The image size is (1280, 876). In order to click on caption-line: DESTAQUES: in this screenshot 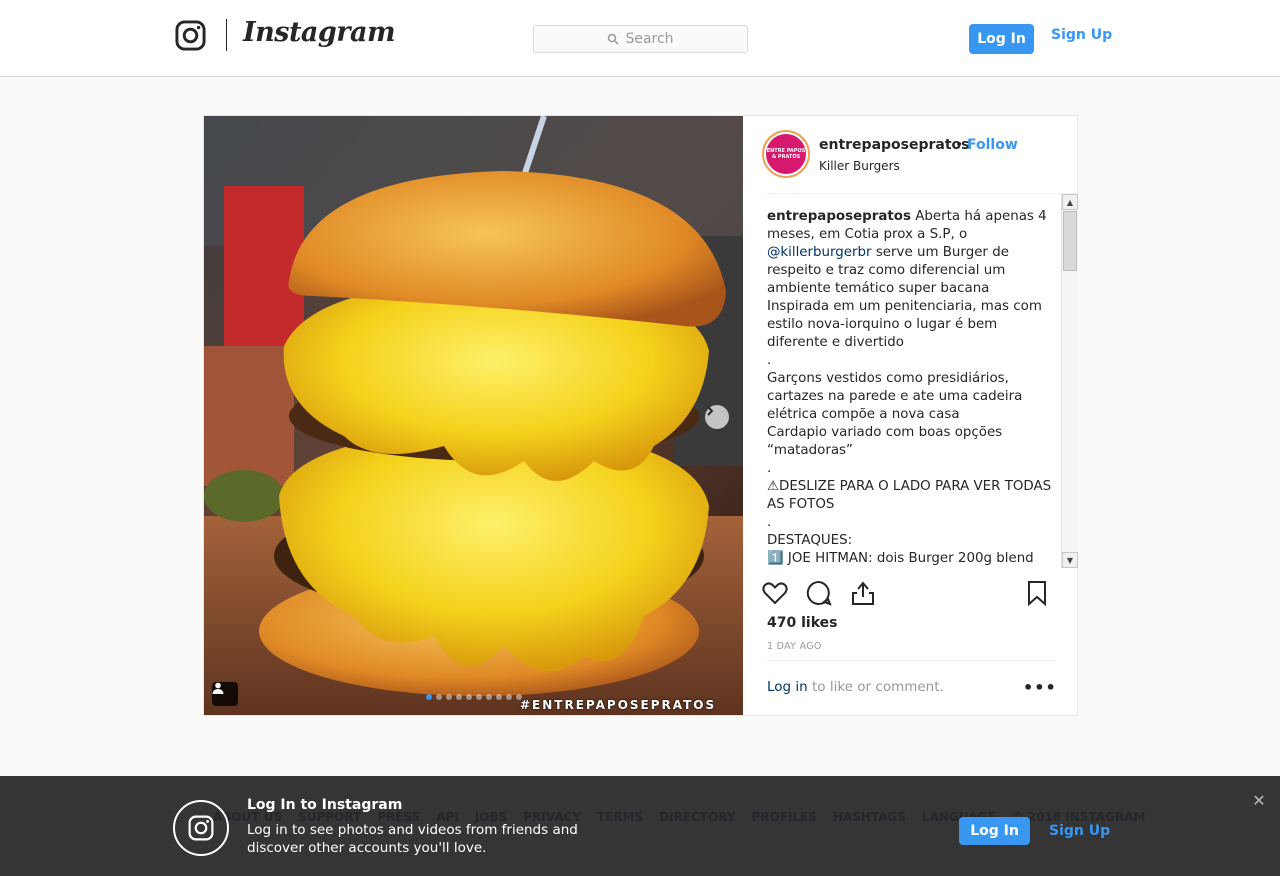, I will do `click(810, 540)`.